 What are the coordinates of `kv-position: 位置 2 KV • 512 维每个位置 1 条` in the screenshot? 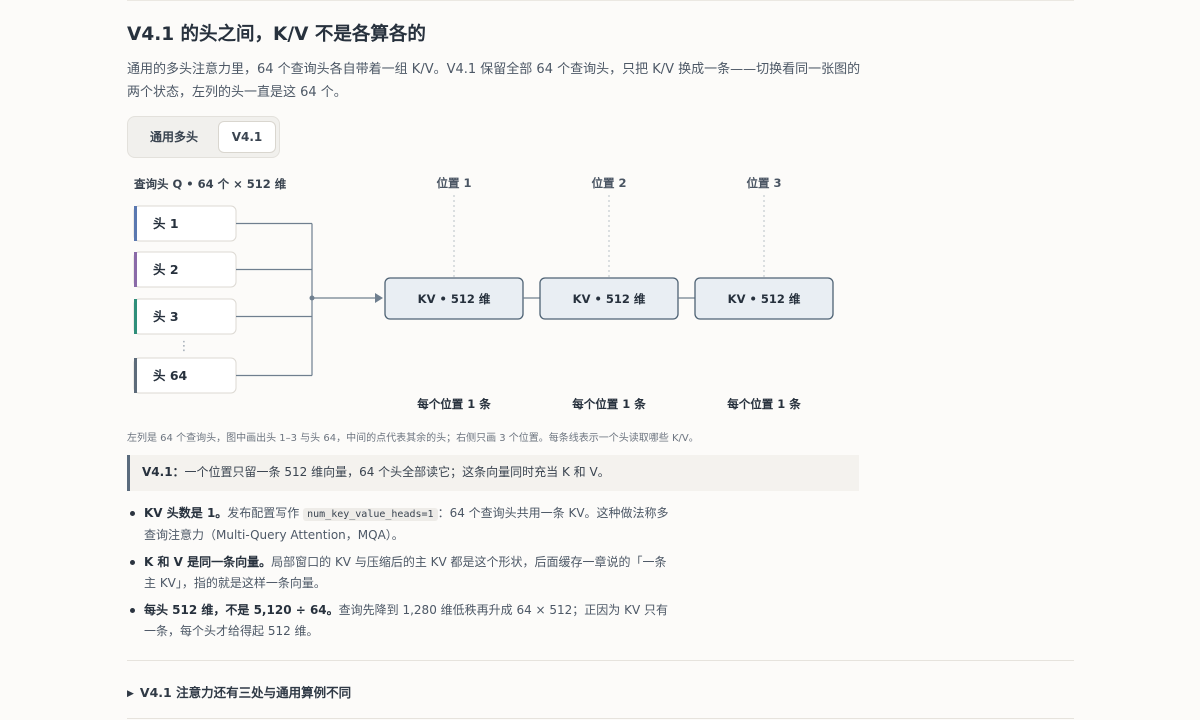 It's located at (609, 293).